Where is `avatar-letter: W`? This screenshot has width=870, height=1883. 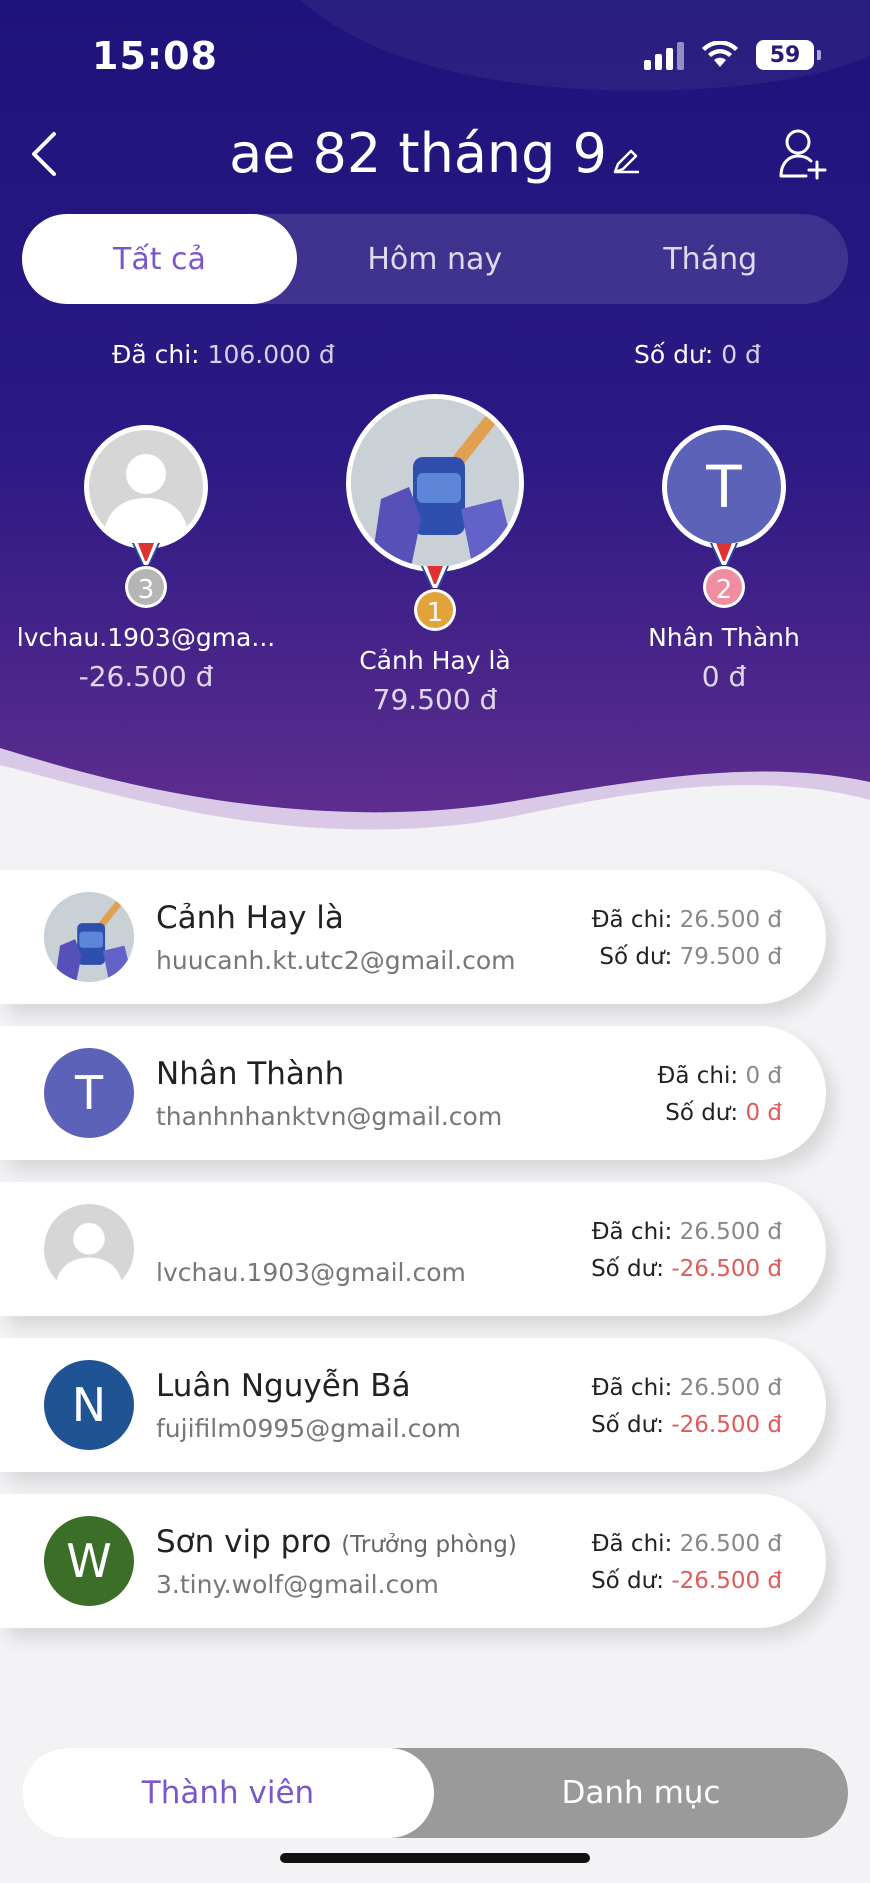
avatar-letter: W is located at coordinates (89, 1561).